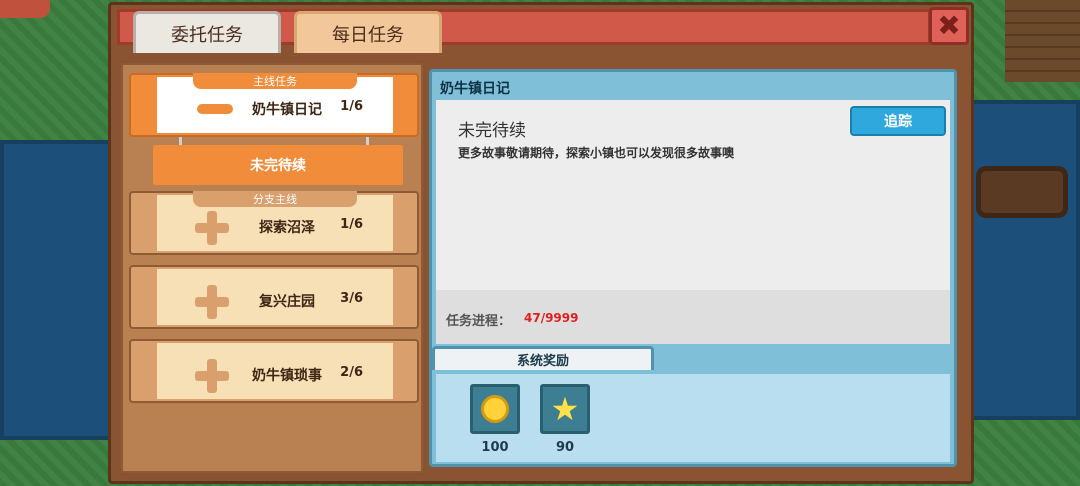 The height and width of the screenshot is (486, 1080). I want to click on task-name: 复兴庄园, so click(287, 302).